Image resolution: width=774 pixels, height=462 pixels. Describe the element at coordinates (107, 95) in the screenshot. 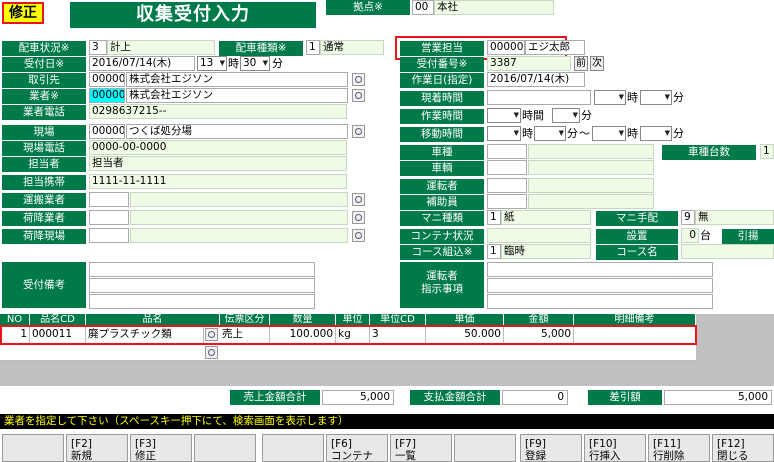

I see `vendor-code-input: 000000` at that location.